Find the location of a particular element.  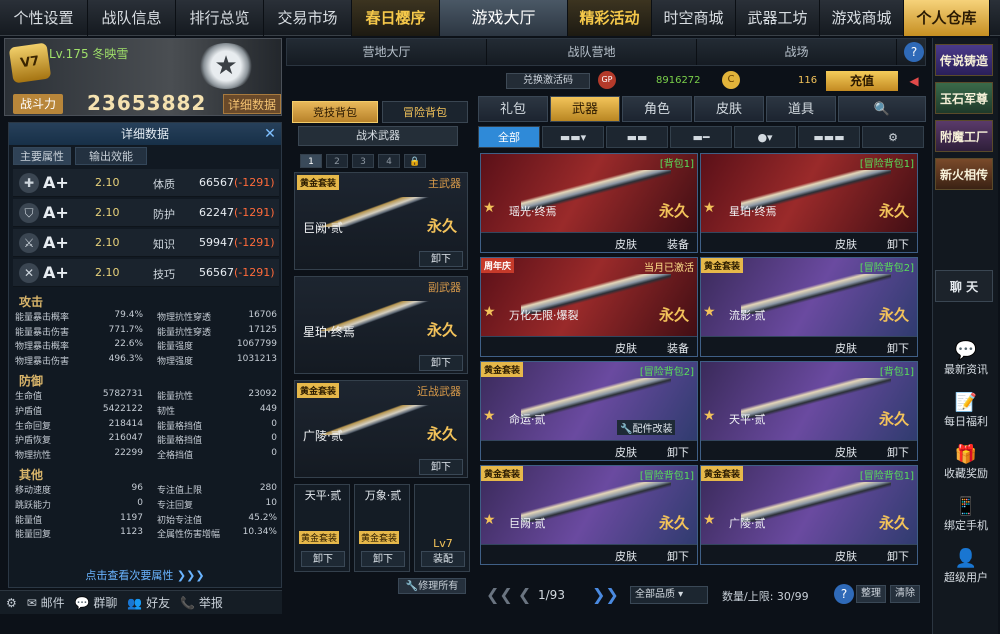

tab-time-mall: 时空商城 is located at coordinates (694, 18).